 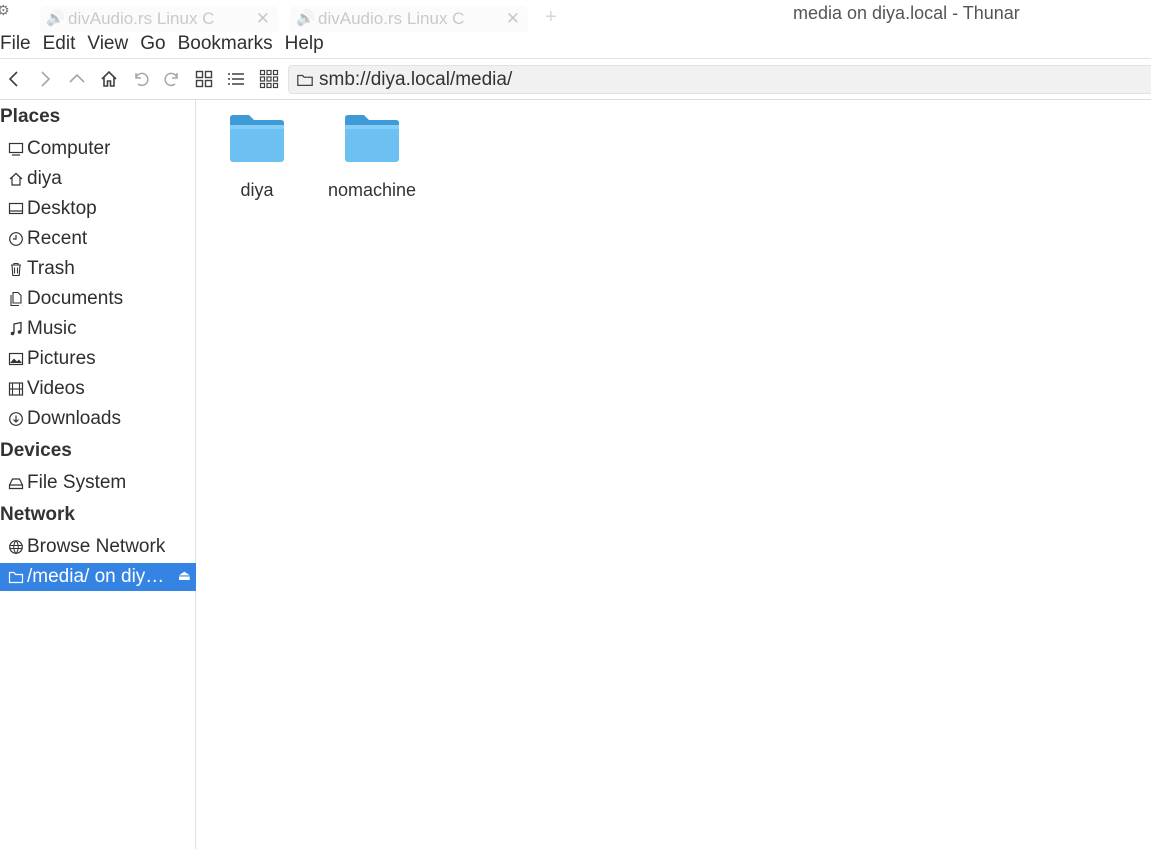 I want to click on redo-button, so click(x=172, y=79).